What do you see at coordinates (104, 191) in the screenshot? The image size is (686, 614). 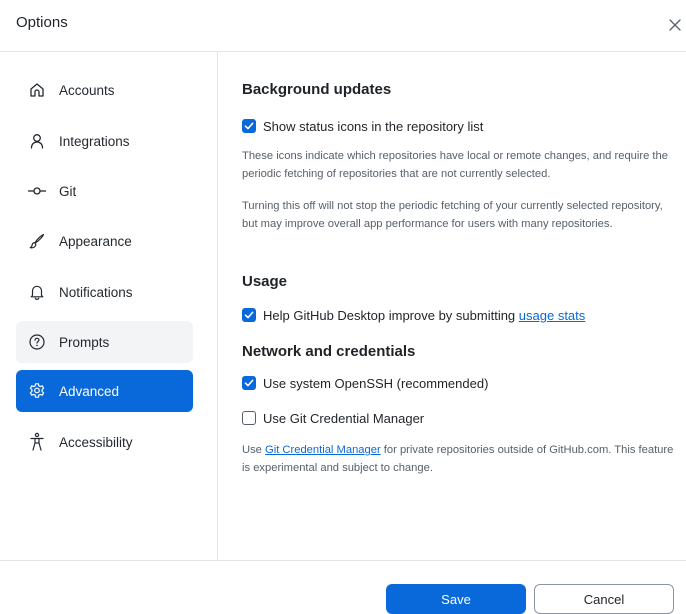 I see `sidebar-item-git: Git` at bounding box center [104, 191].